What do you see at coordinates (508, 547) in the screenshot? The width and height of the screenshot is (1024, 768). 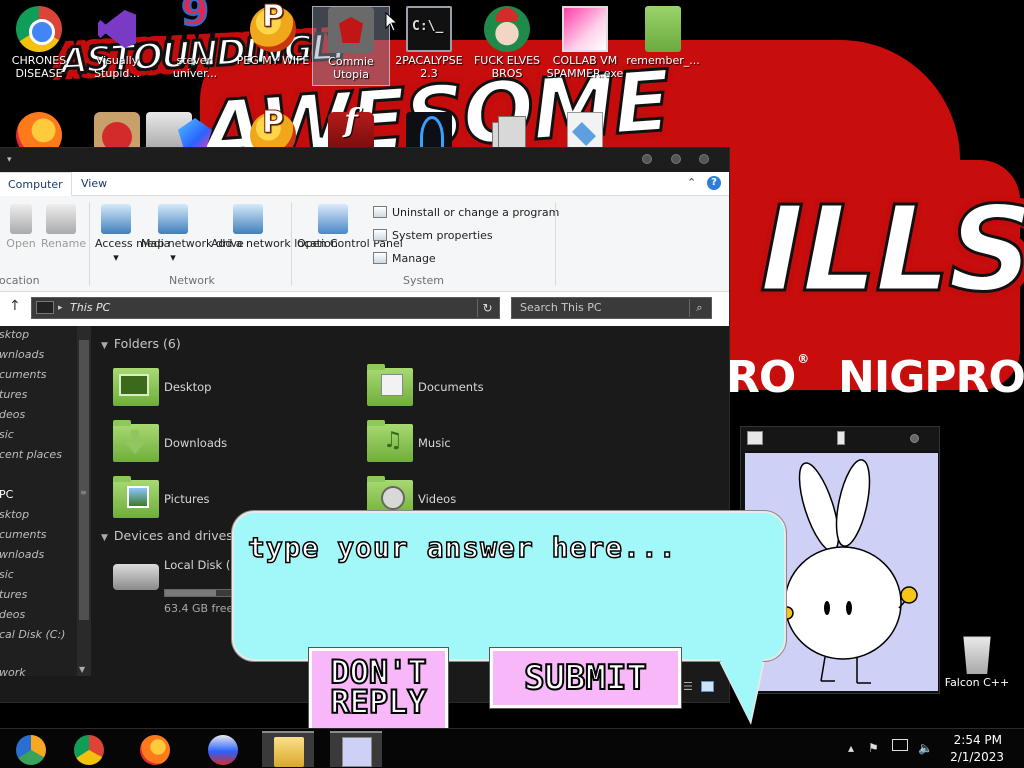 I see `answer-input` at bounding box center [508, 547].